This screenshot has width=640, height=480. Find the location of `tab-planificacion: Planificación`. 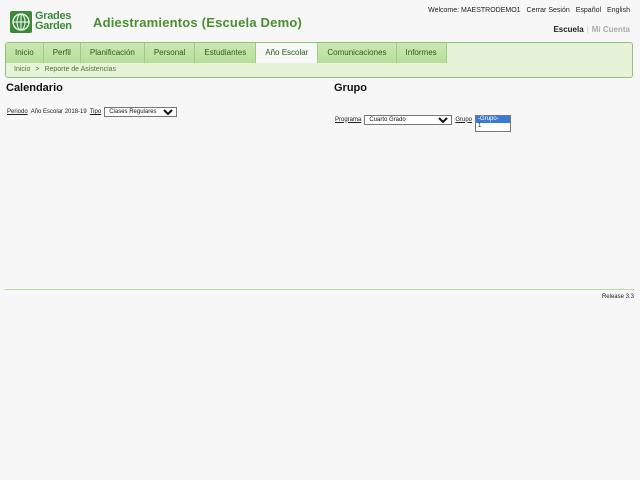

tab-planificacion: Planificación is located at coordinates (112, 53).